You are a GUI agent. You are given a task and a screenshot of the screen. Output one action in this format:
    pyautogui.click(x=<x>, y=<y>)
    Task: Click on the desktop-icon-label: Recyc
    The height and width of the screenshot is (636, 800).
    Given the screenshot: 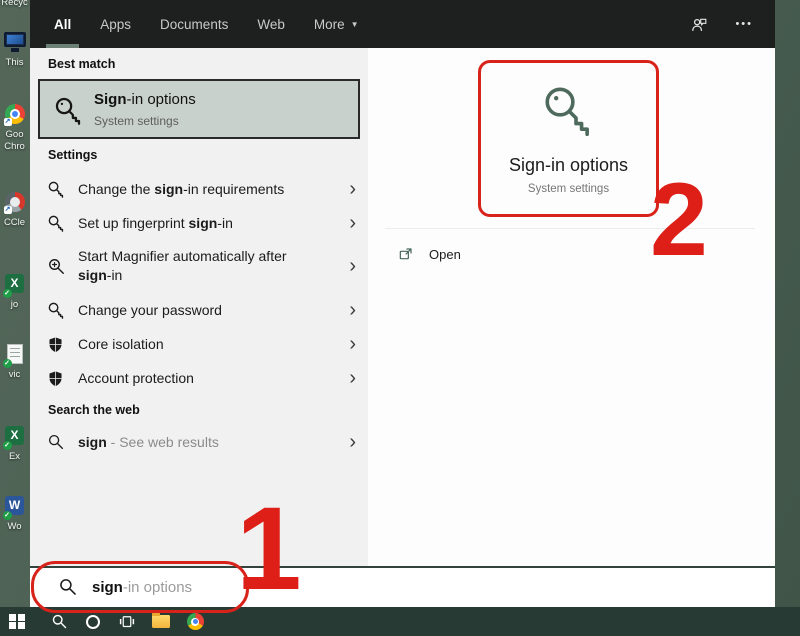 What is the action you would take?
    pyautogui.click(x=14, y=4)
    